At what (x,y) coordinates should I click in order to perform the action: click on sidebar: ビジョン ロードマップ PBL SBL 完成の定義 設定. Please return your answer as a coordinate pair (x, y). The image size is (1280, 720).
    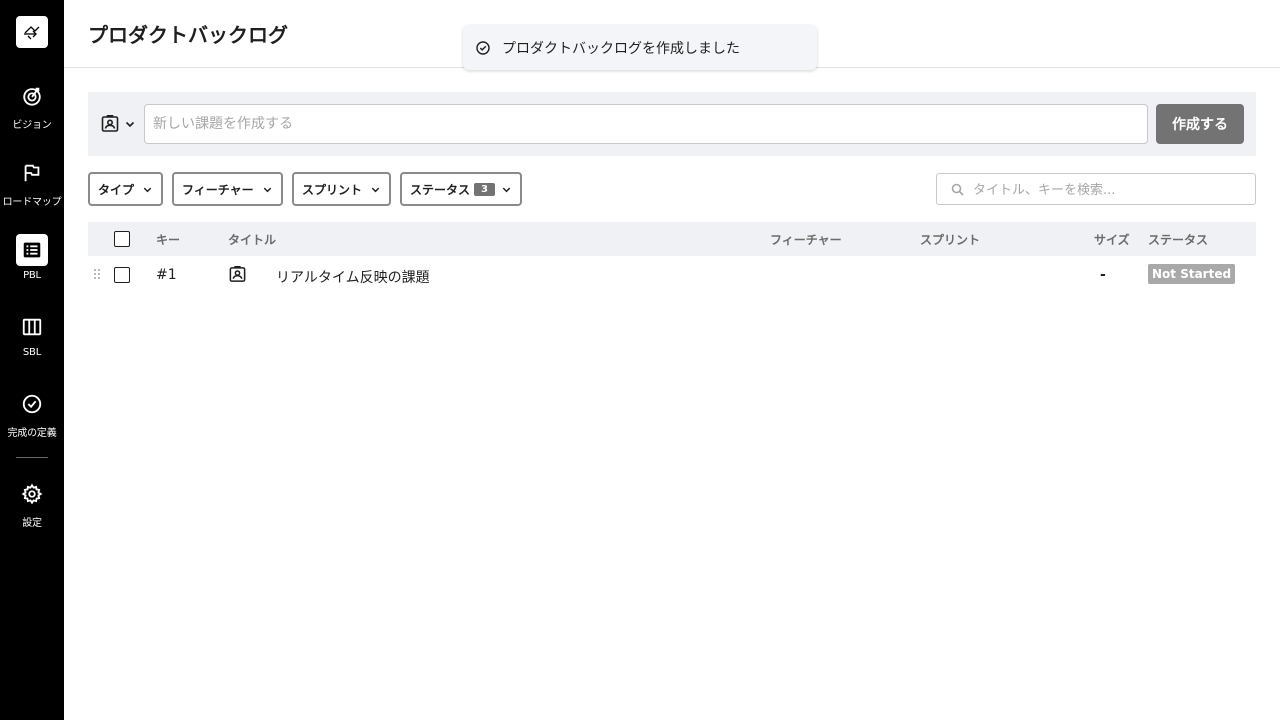
    Looking at the image, I should click on (32, 360).